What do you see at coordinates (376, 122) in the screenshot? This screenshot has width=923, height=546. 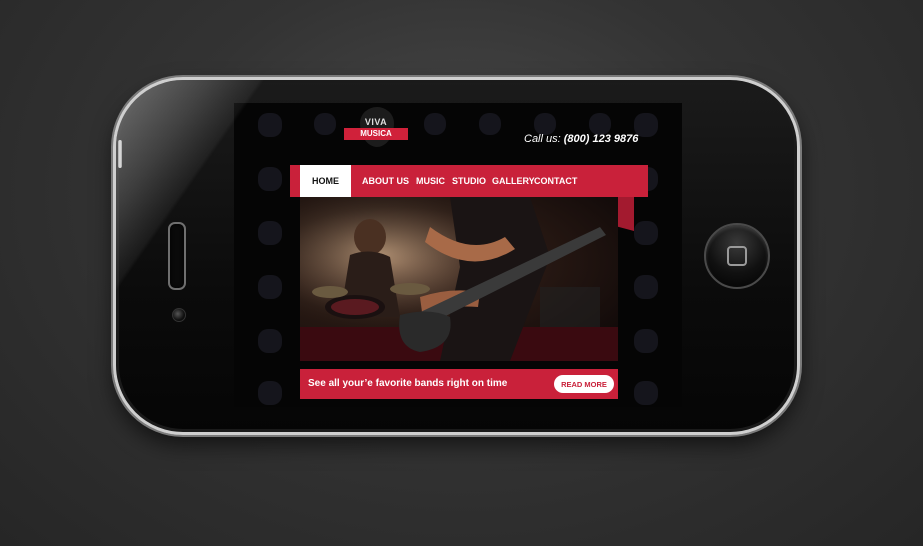 I see `logo-top-text: VIVA` at bounding box center [376, 122].